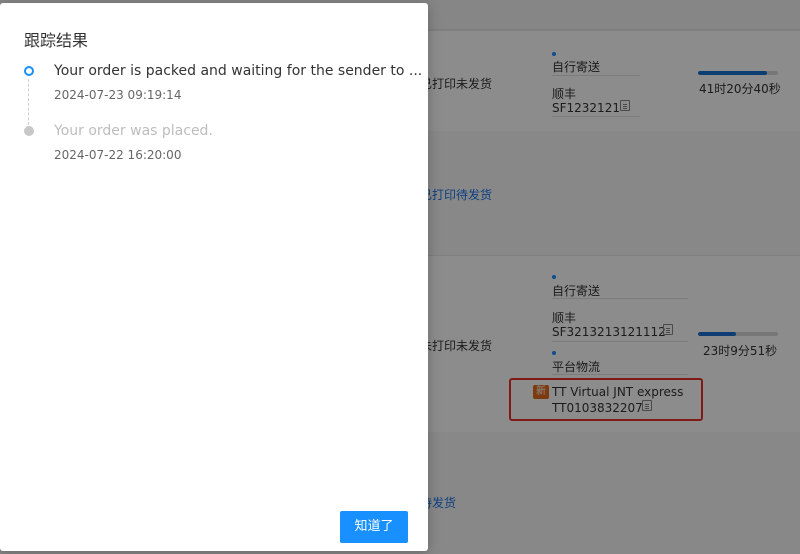  Describe the element at coordinates (56, 40) in the screenshot. I see `dialog-title: 跟踪结果` at that location.